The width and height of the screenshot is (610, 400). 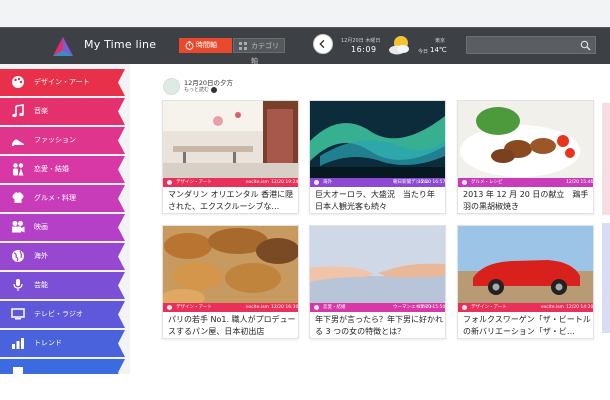 What do you see at coordinates (189, 45) in the screenshot?
I see `stopwatch-icon` at bounding box center [189, 45].